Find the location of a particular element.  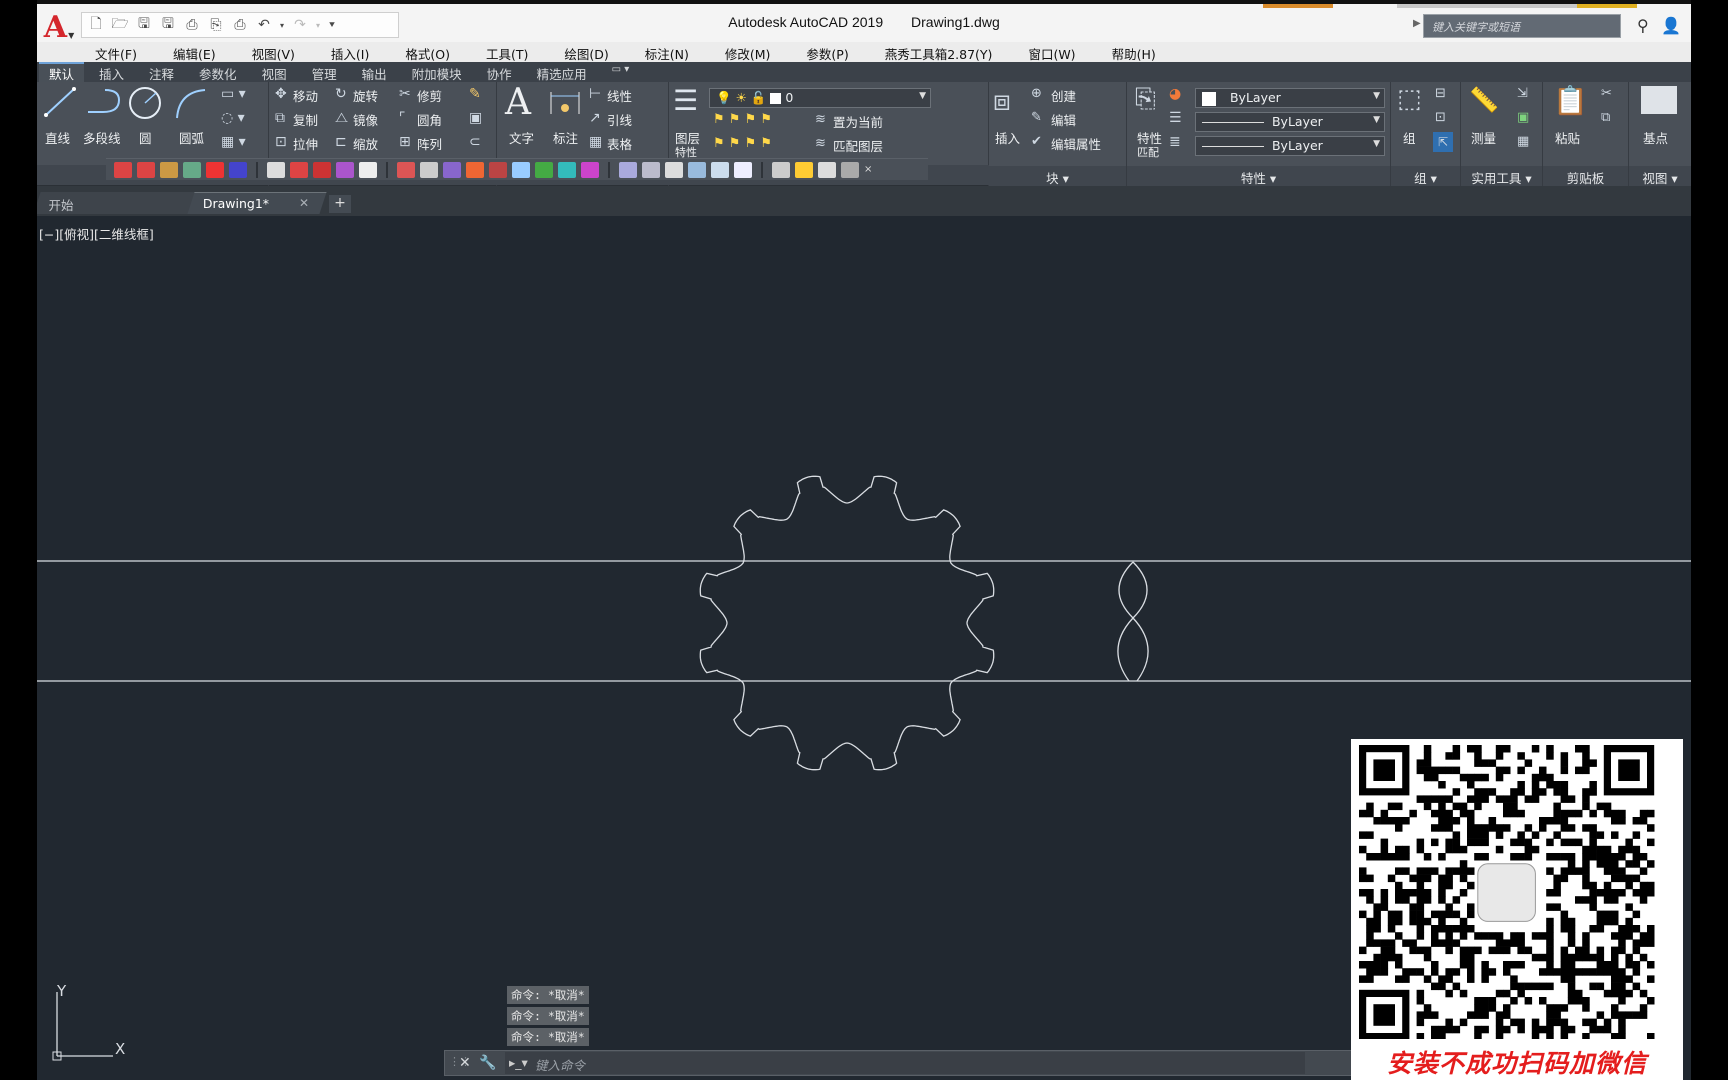

offset-icon: ⊂ is located at coordinates (475, 142).